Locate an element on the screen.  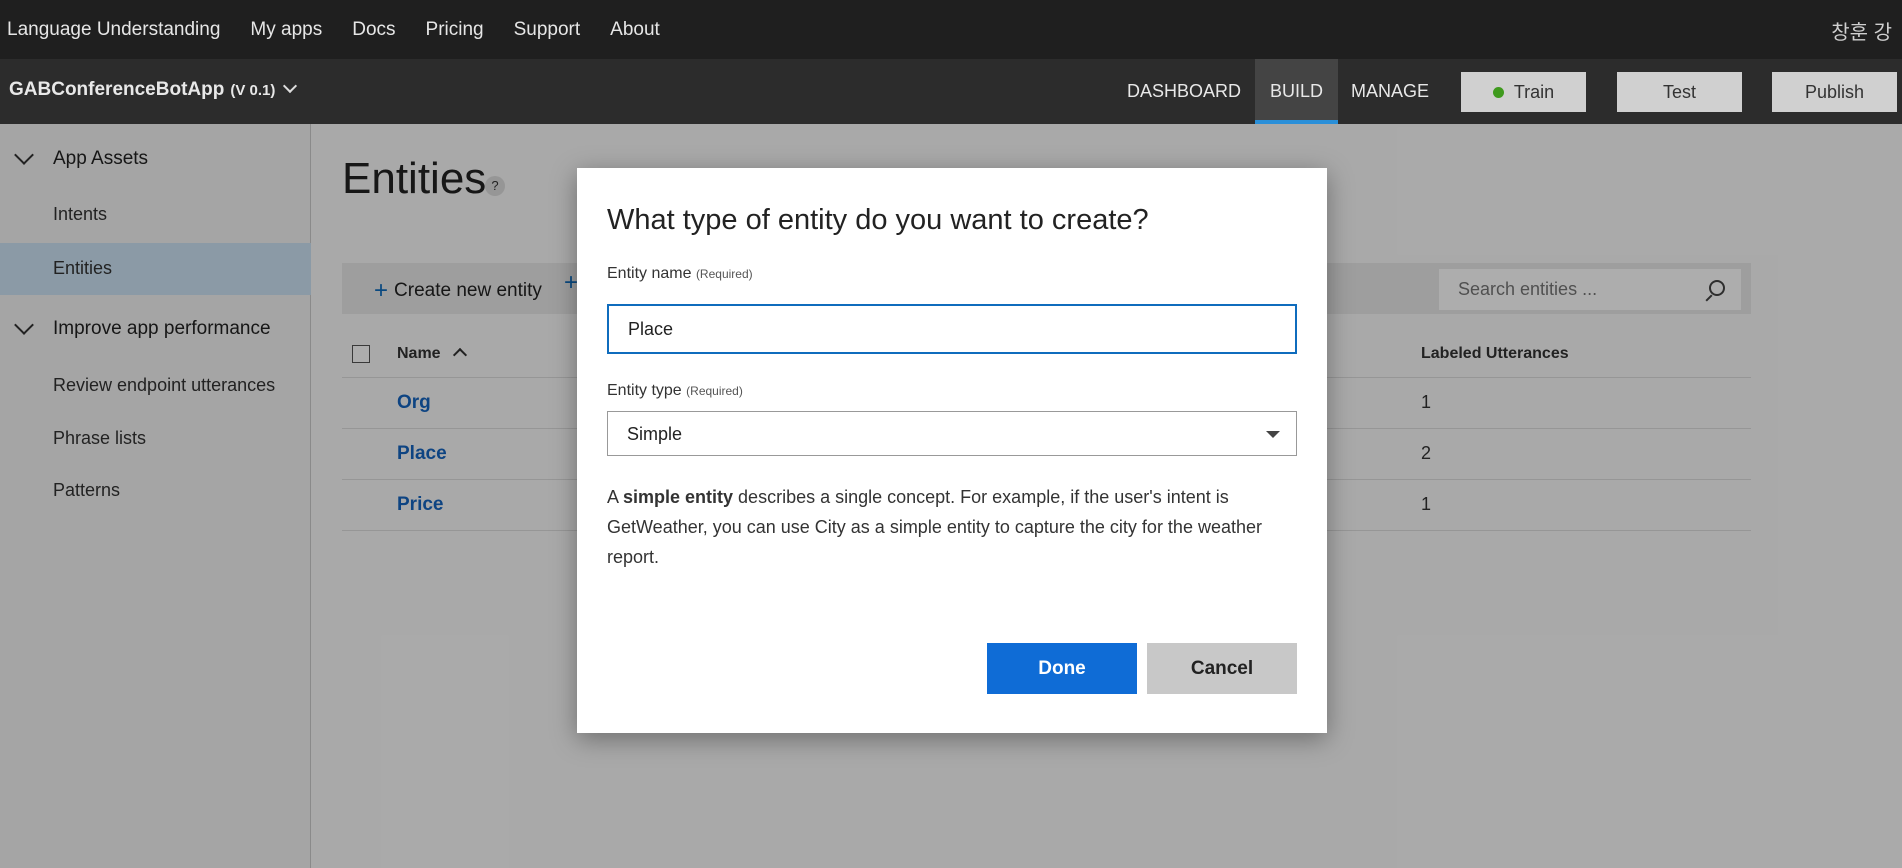
nav-support: Support is located at coordinates (547, 30).